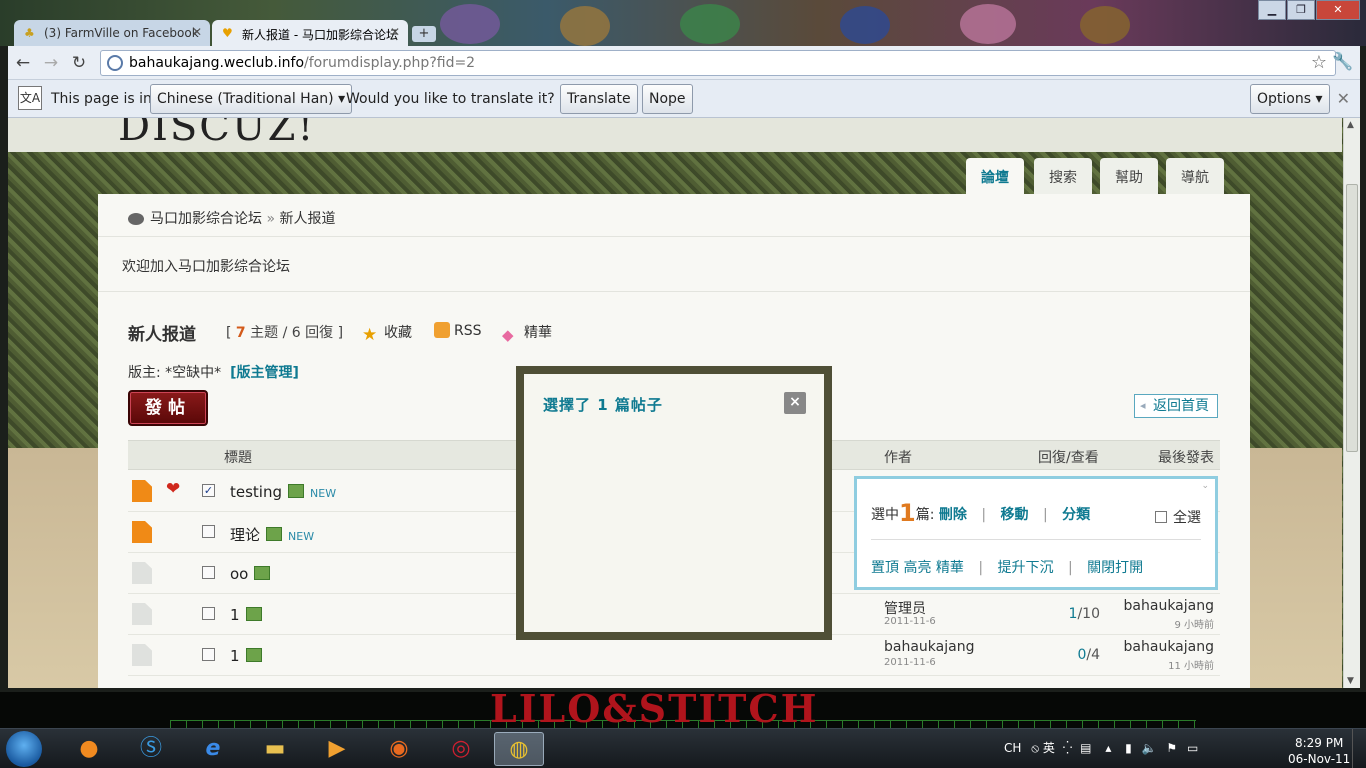 Image resolution: width=1366 pixels, height=768 pixels. What do you see at coordinates (168, 408) in the screenshot?
I see `new-post-button: 發帖` at bounding box center [168, 408].